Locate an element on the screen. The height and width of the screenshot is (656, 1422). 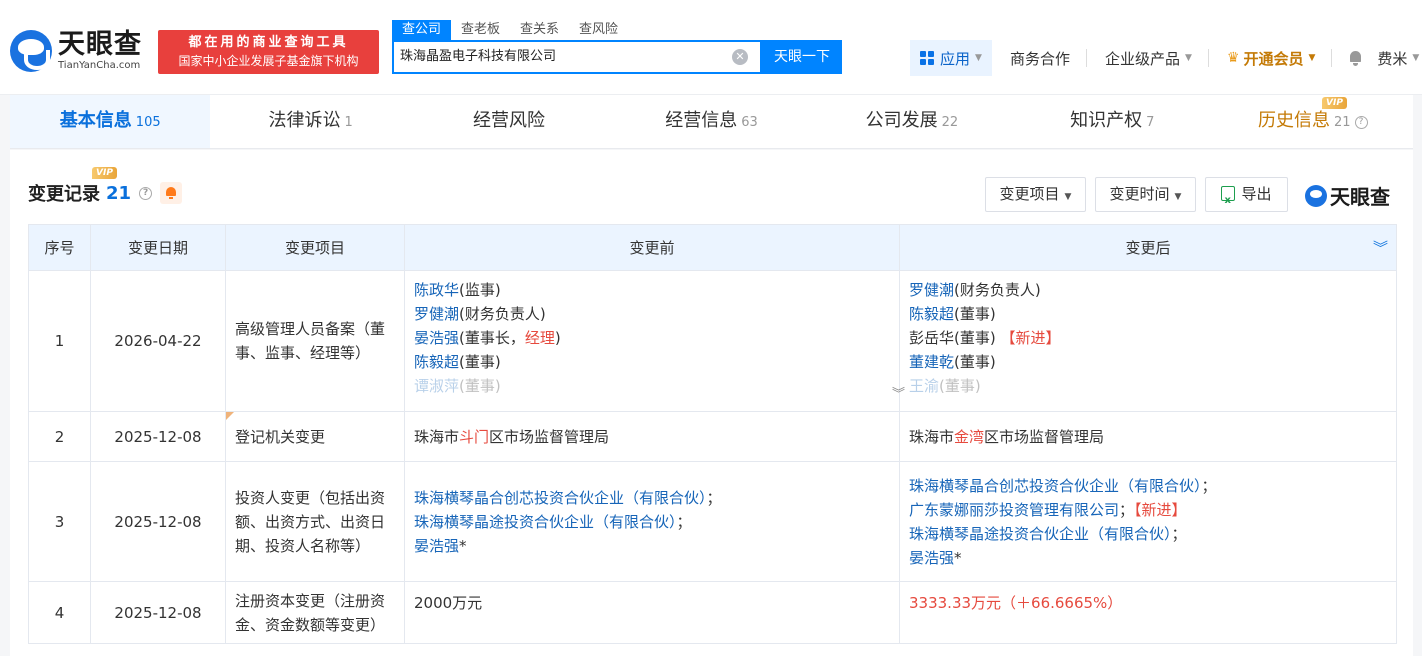
tab-label: 公司发展 is located at coordinates (901, 120).